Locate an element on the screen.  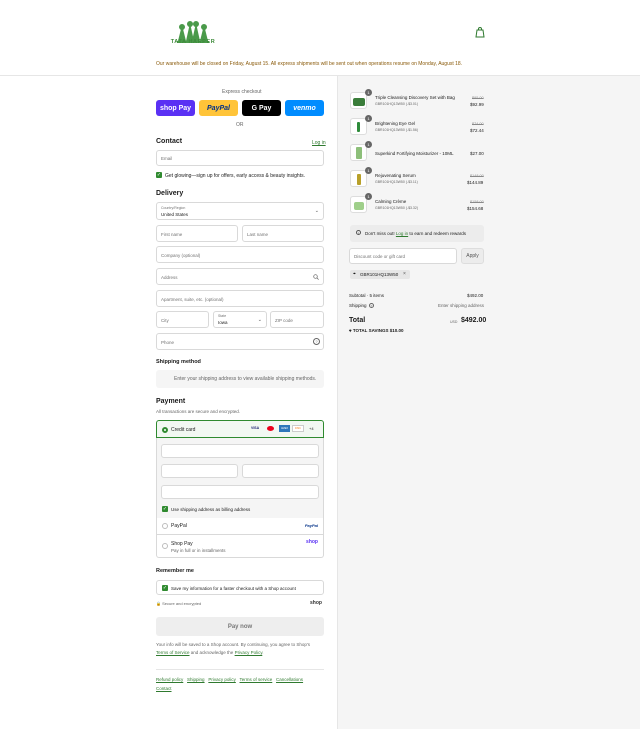
google-pay-button: G Pay is located at coordinates (261, 108).